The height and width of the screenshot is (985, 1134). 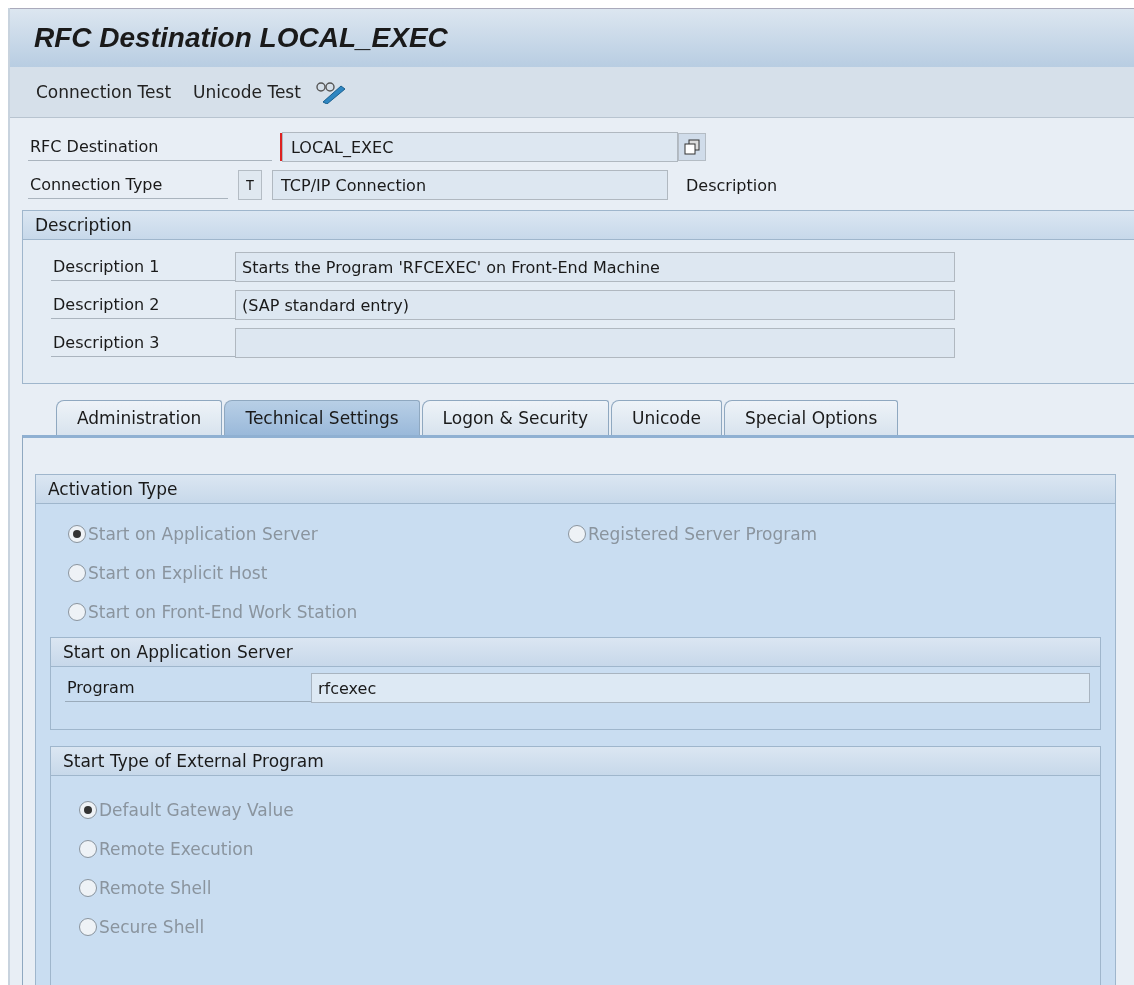 I want to click on program-field: rfcexec, so click(x=700, y=688).